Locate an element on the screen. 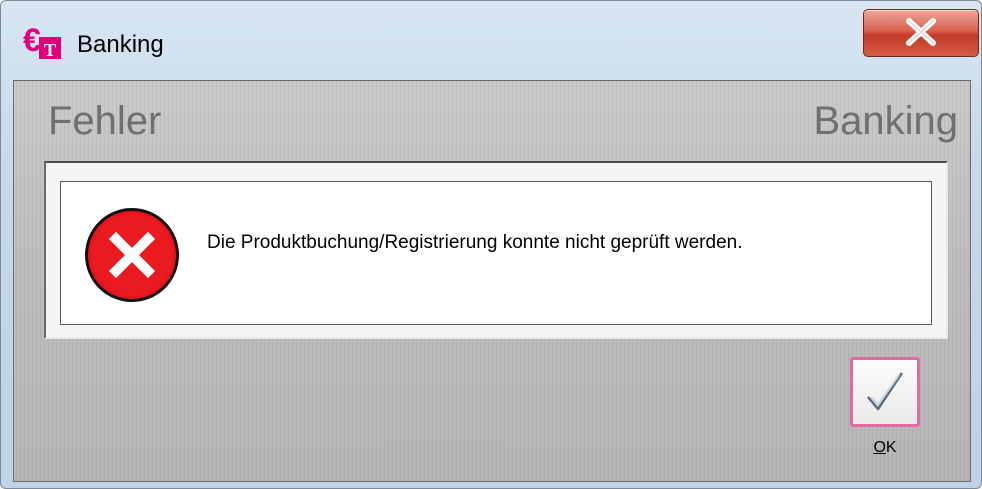  ok-label-rest: K is located at coordinates (891, 447).